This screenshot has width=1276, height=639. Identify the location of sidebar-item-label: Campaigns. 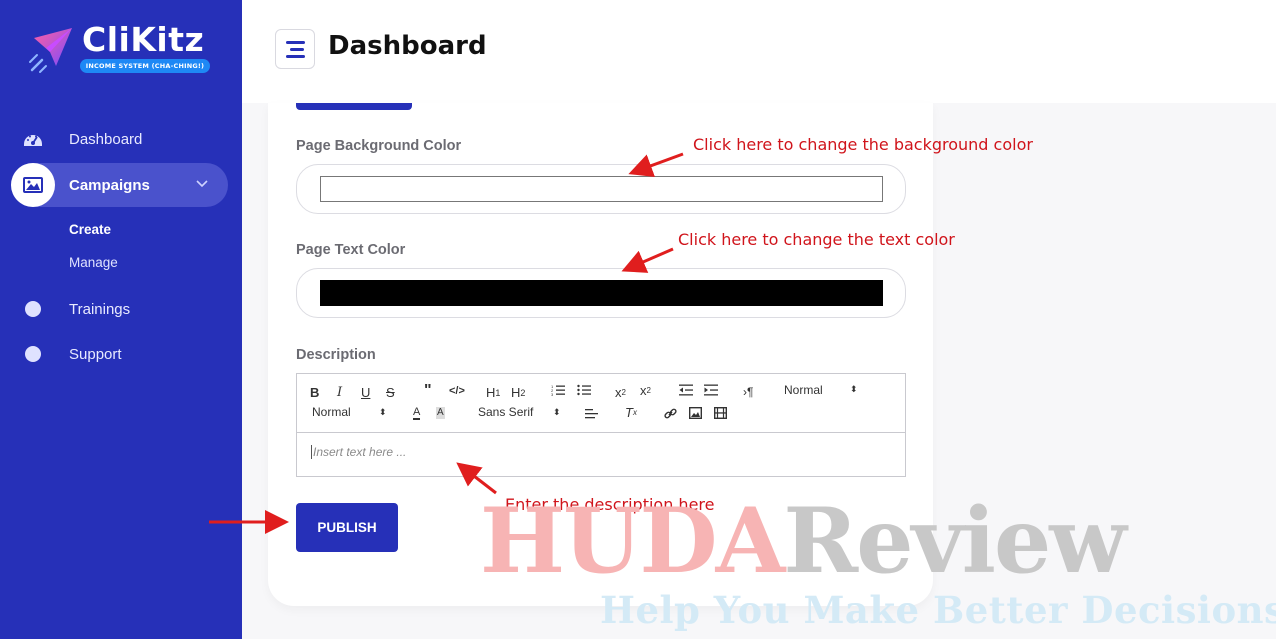
(109, 185).